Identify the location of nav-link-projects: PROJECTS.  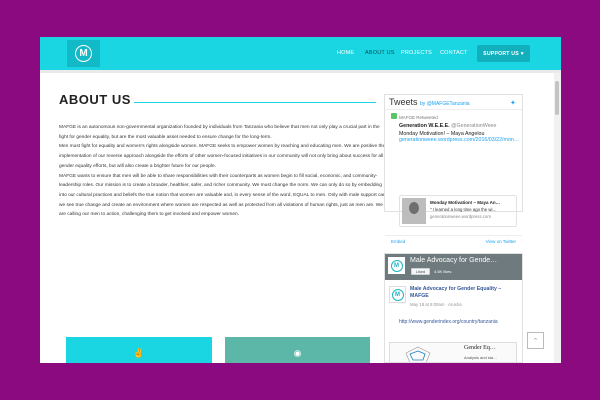
(416, 53).